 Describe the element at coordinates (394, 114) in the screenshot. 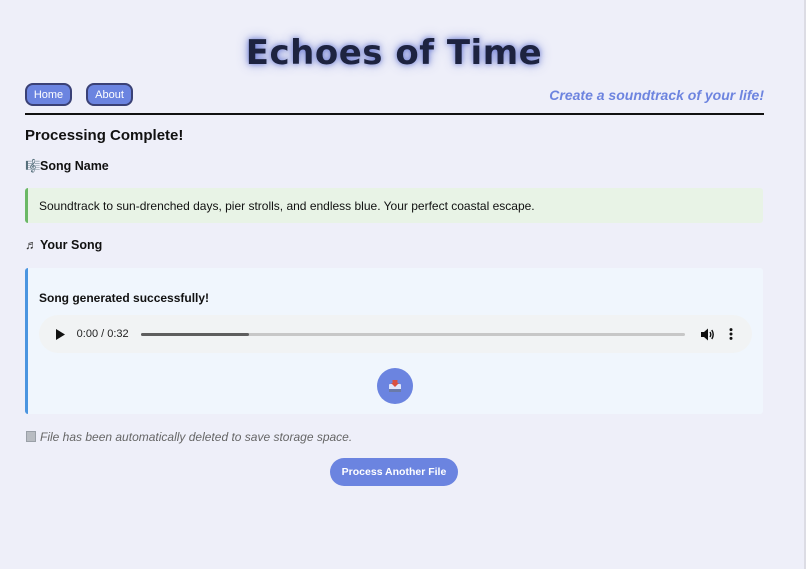

I see `header-divider` at that location.